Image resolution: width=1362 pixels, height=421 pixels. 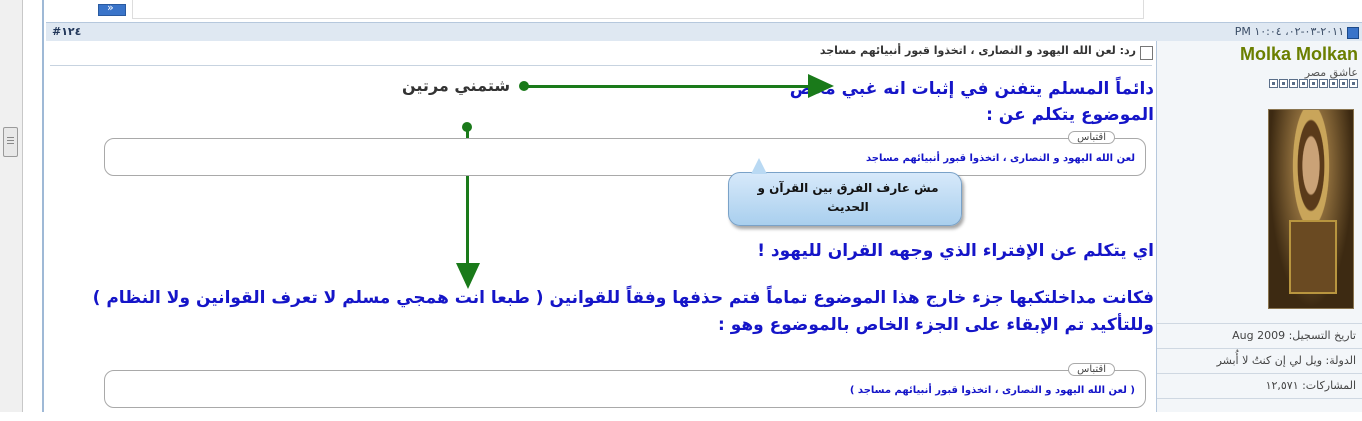 I want to click on horizontal-arrow, so click(x=666, y=86).